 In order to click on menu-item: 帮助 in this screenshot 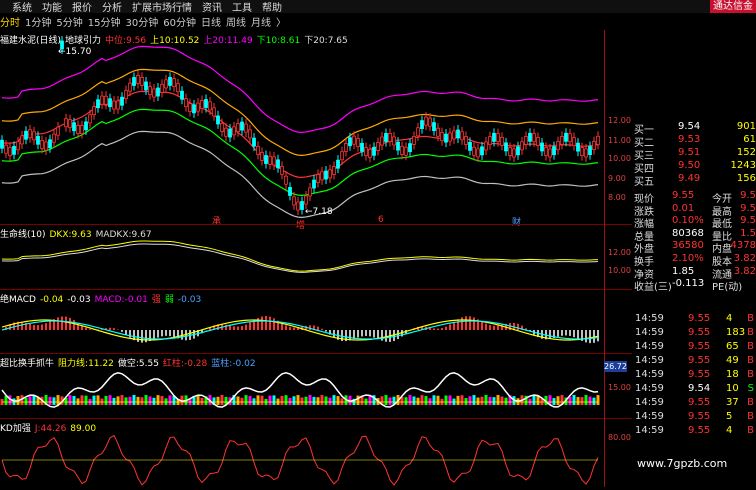, I will do `click(272, 7)`.